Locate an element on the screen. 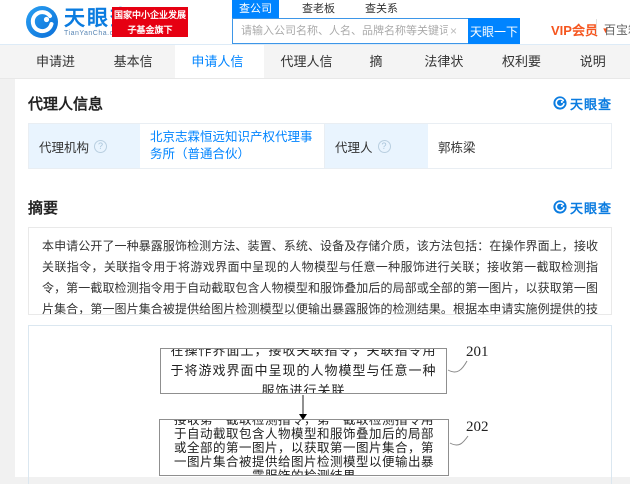 The height and width of the screenshot is (484, 630). watermark-abstract: 天眼查 is located at coordinates (582, 207).